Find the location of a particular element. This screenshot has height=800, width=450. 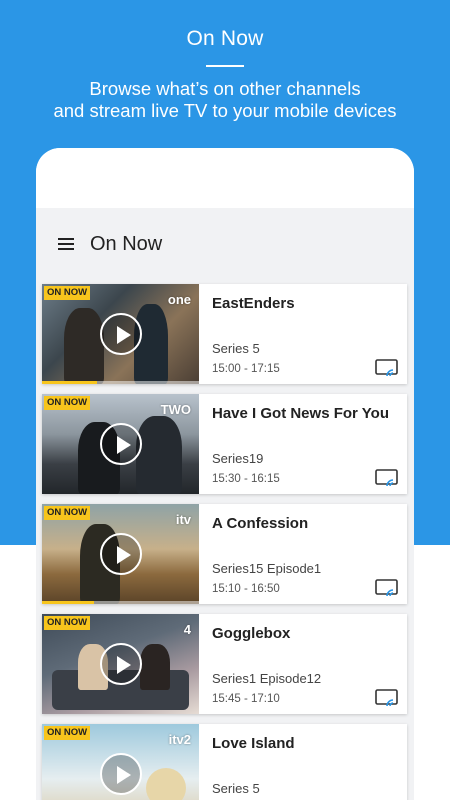

programme-series: Series19 is located at coordinates (238, 458).